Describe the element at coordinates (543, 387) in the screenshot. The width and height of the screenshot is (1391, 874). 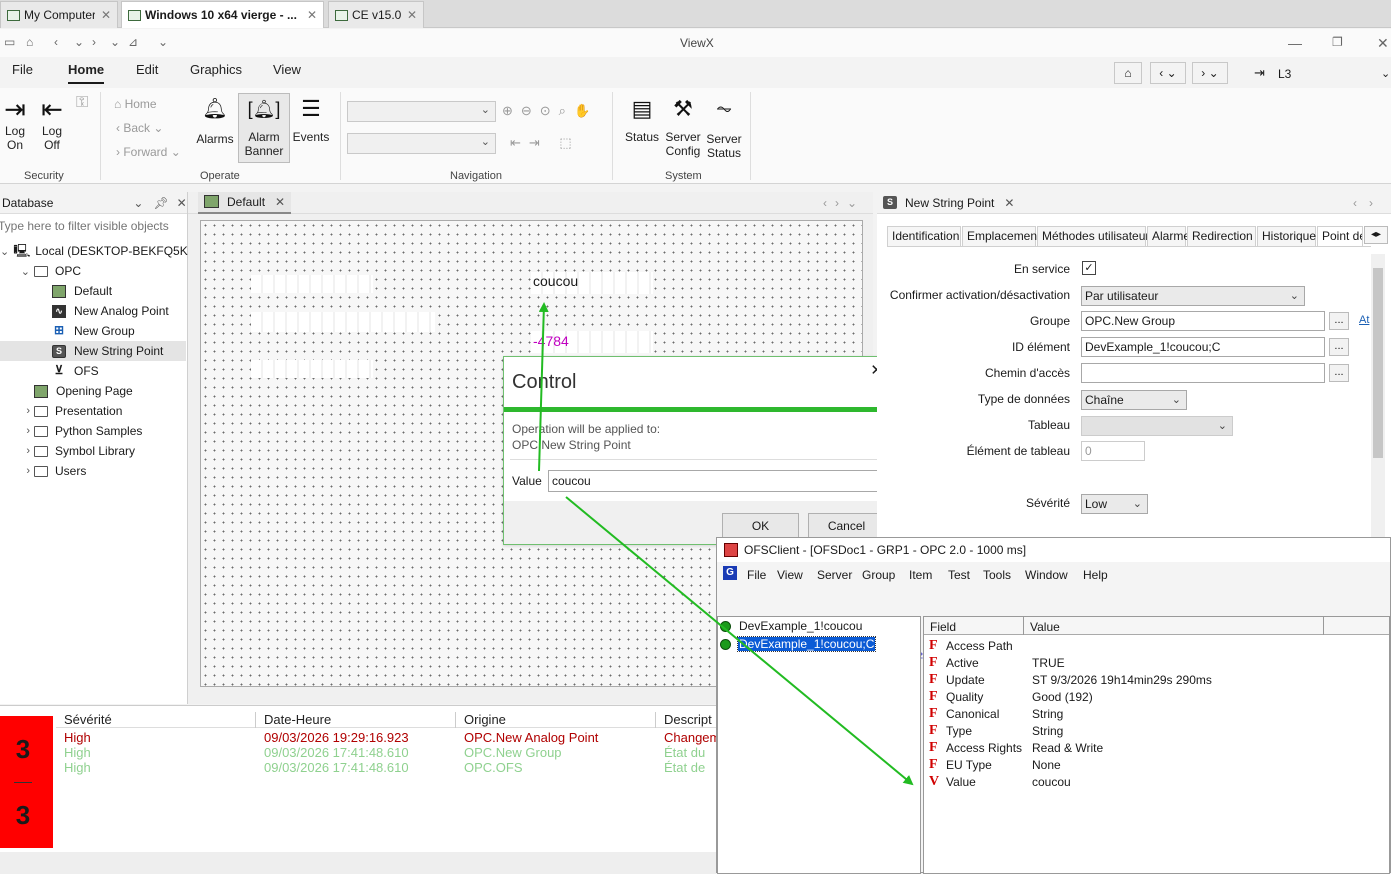
I see `arrow-to-mimic` at that location.